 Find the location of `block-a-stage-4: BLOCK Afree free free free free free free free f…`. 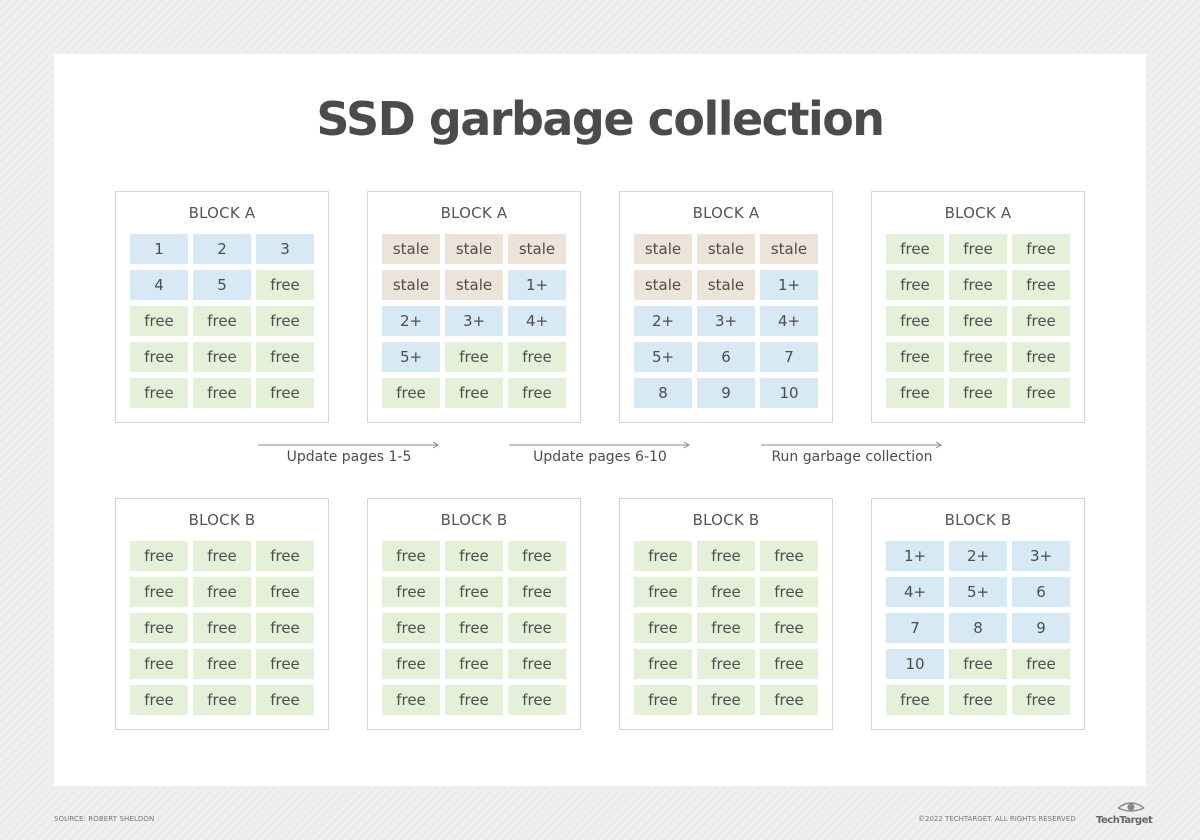

block-a-stage-4: BLOCK Afree free free free free free free free f… is located at coordinates (978, 307).